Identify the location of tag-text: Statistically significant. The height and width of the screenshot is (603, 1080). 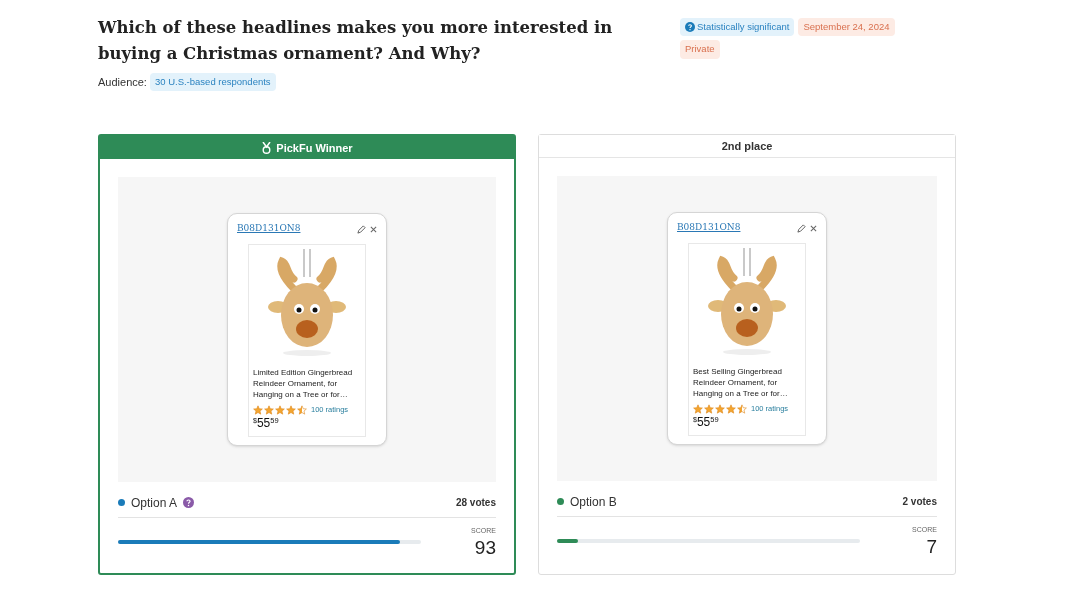
(743, 27).